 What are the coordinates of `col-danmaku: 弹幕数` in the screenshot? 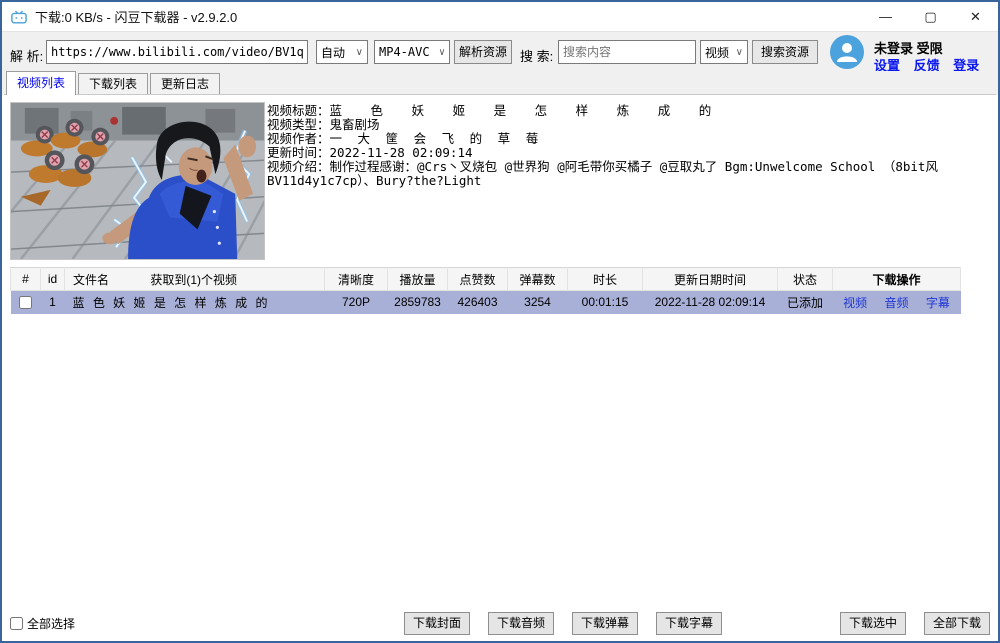 It's located at (537, 279).